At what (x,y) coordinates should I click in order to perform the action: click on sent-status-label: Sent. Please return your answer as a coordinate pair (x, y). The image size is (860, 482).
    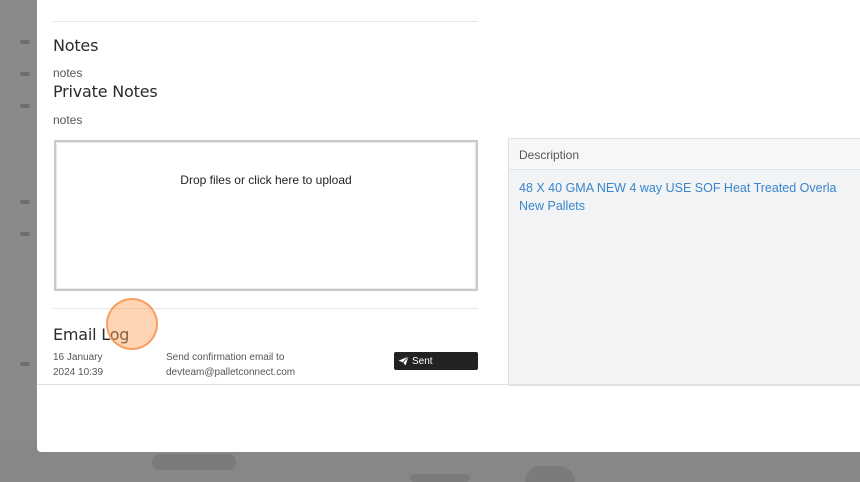
    Looking at the image, I should click on (422, 361).